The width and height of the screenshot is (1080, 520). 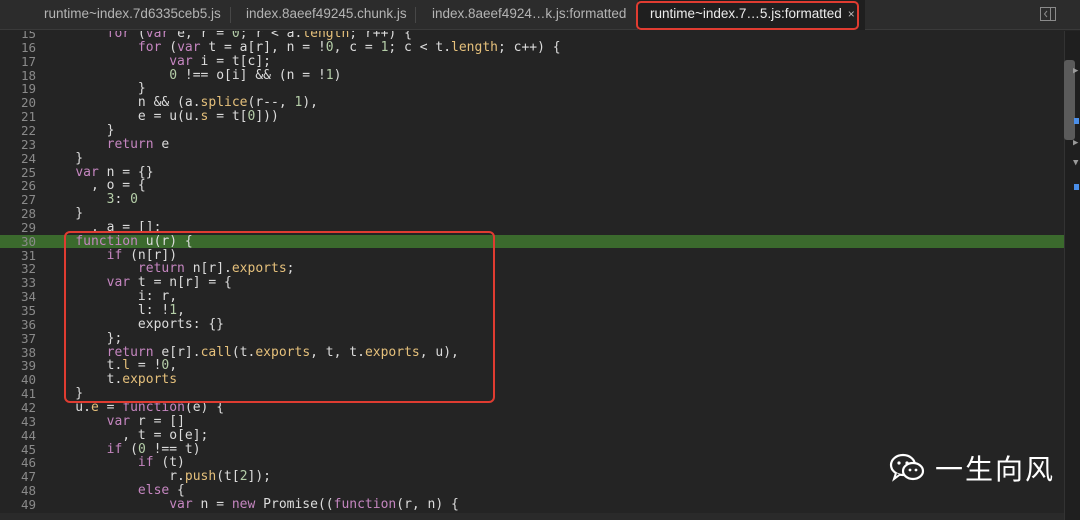 I want to click on line-number: 21, so click(x=18, y=117).